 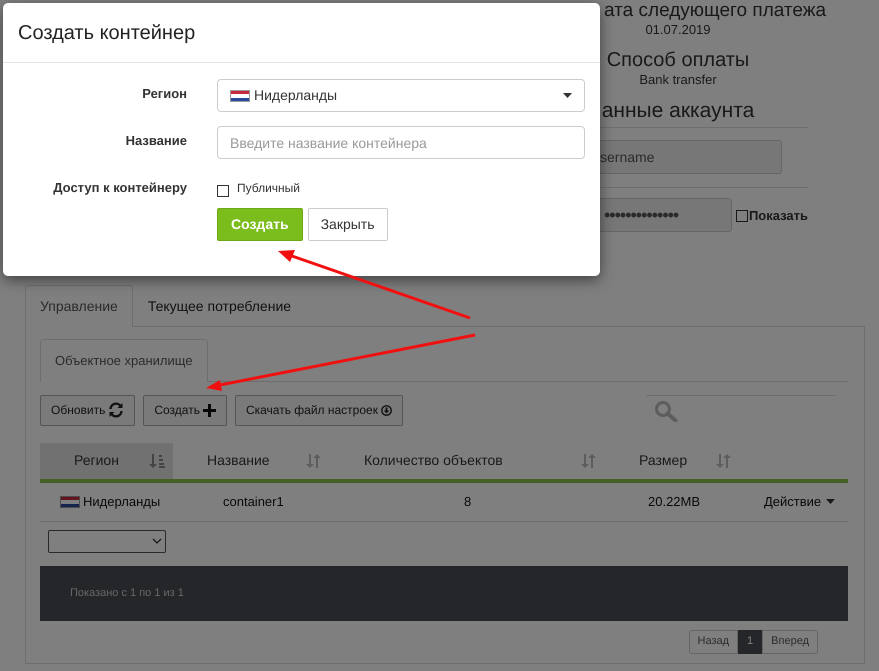 I want to click on tab: Объектное хранилище, so click(x=124, y=360).